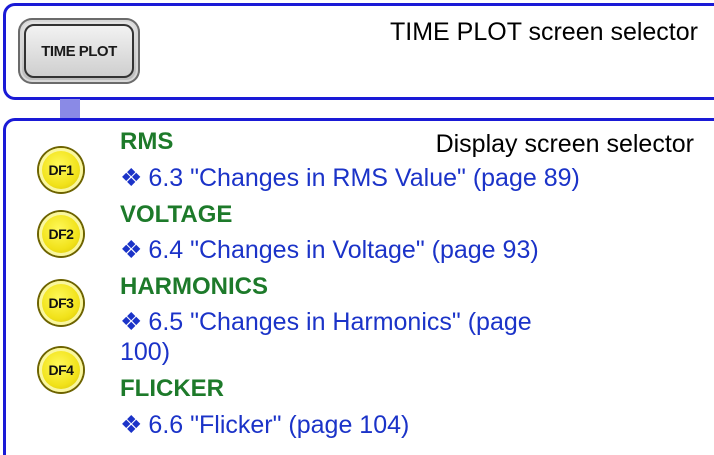  Describe the element at coordinates (343, 250) in the screenshot. I see `voltage-link-text: 6.4 "Changes in Voltage" (page 93)` at that location.